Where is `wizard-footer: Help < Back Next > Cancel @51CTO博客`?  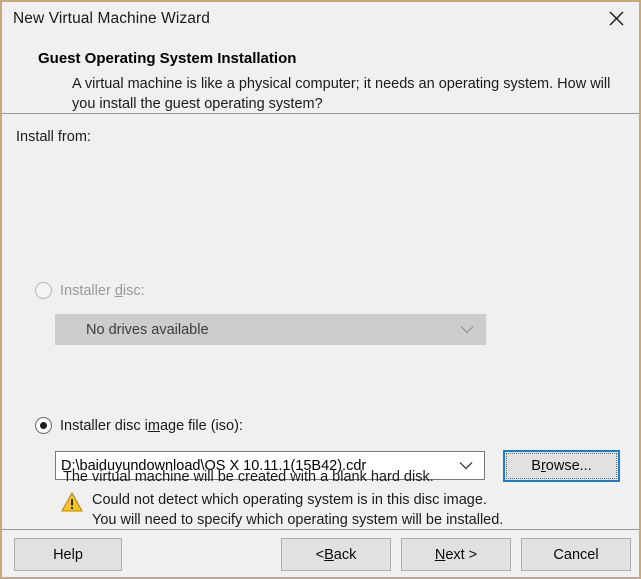
wizard-footer: Help < Back Next > Cancel @51CTO博客 is located at coordinates (320, 553).